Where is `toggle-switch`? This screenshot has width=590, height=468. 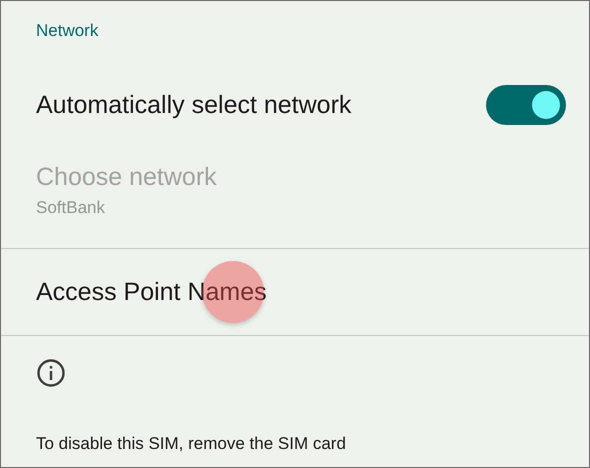 toggle-switch is located at coordinates (526, 105).